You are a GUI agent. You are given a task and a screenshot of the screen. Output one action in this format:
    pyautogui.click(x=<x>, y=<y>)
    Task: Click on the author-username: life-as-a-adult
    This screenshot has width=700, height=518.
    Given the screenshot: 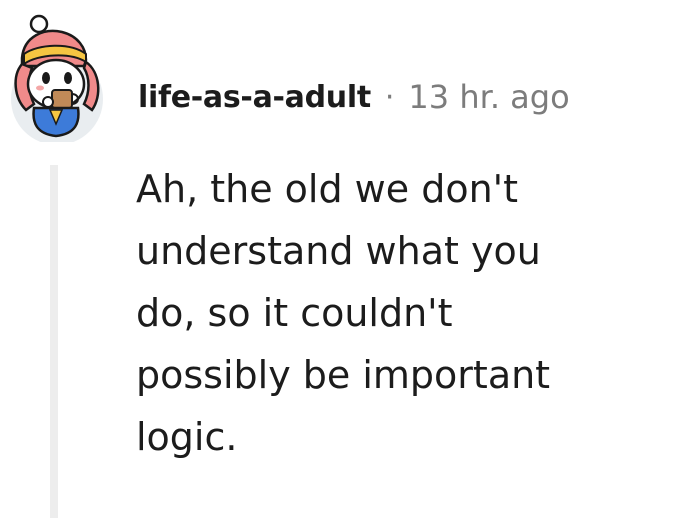 What is the action you would take?
    pyautogui.click(x=254, y=97)
    